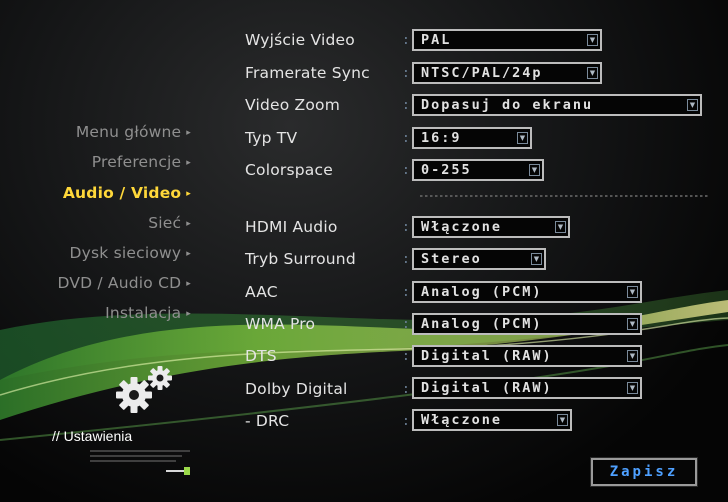  Describe the element at coordinates (100, 313) in the screenshot. I see `sidebar-item-installation: Instalacja ▸` at that location.